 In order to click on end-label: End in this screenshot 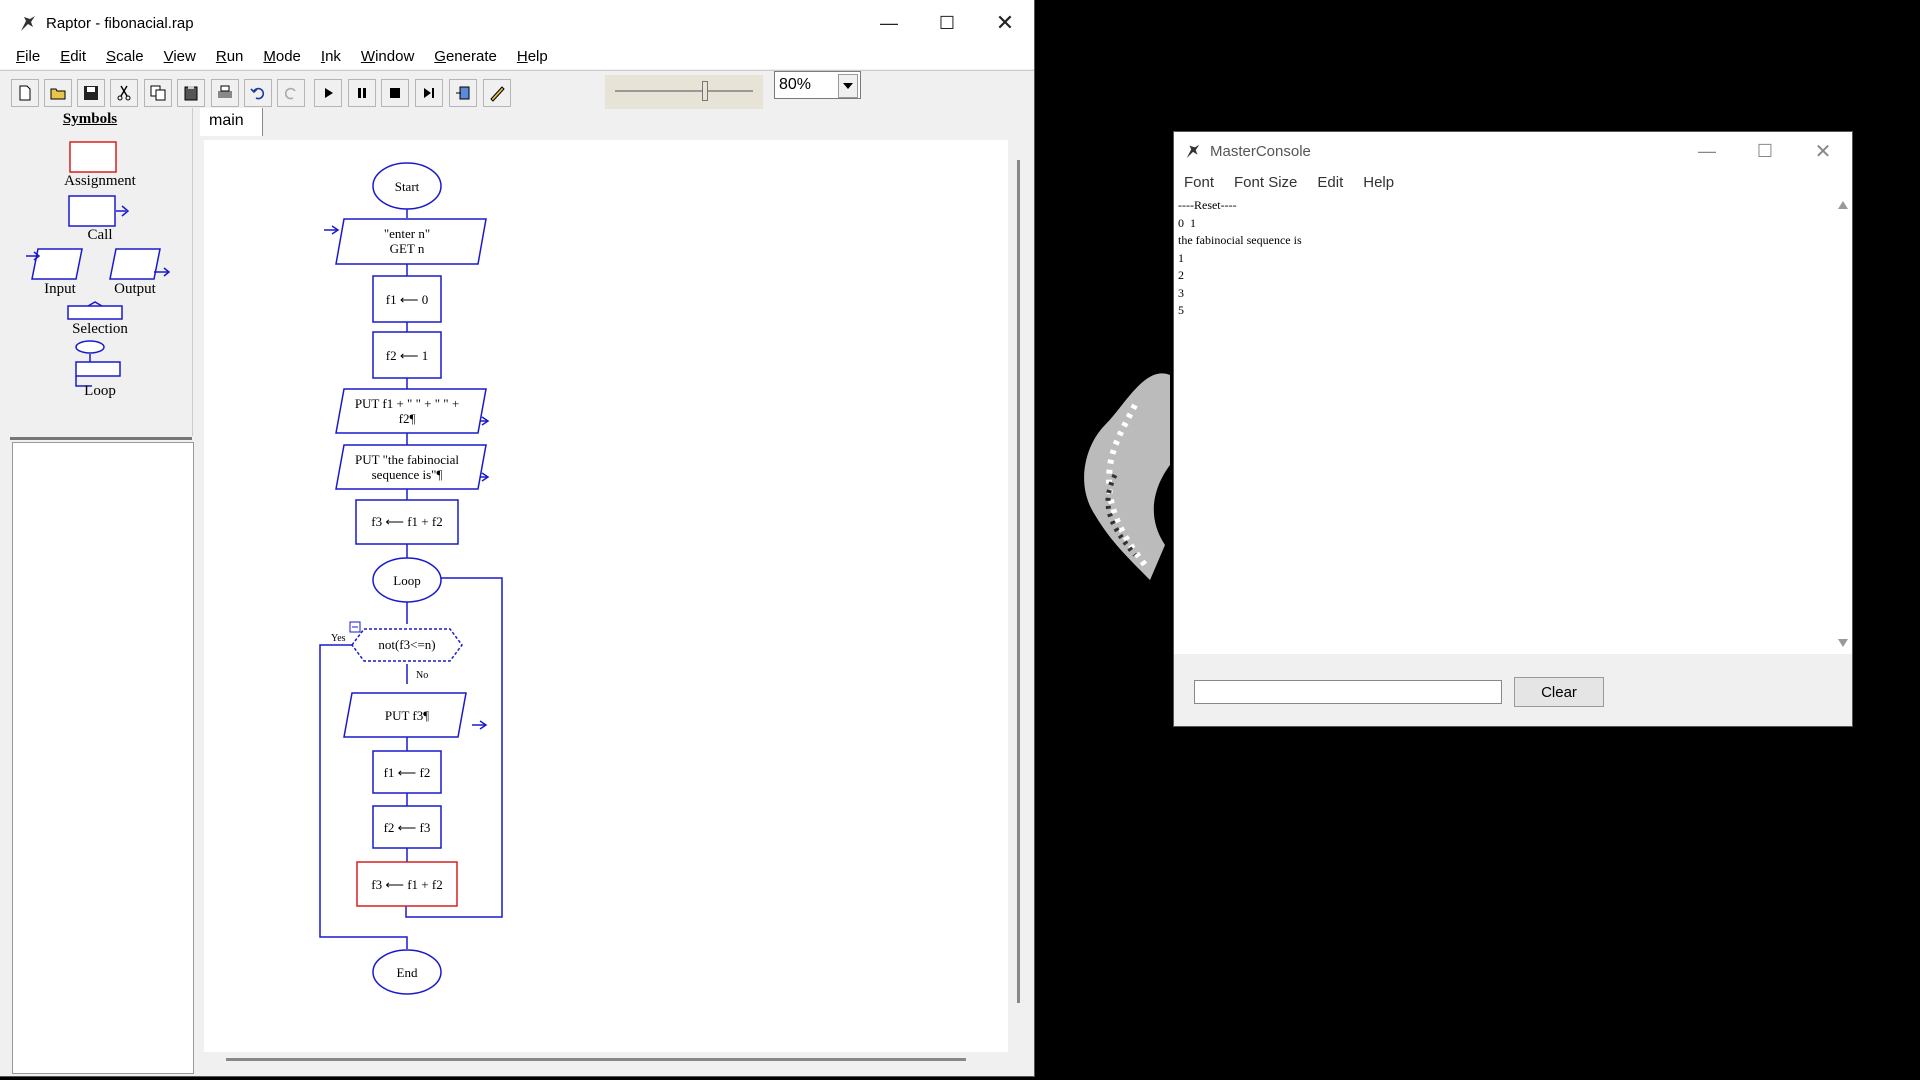, I will do `click(407, 972)`.